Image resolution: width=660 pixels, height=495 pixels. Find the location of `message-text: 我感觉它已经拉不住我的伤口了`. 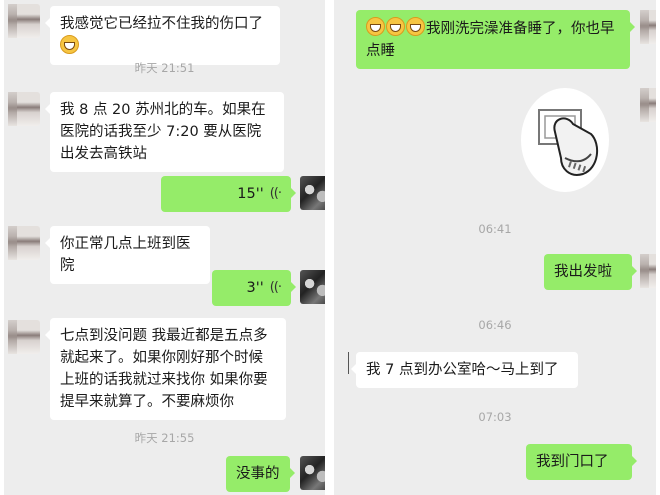

message-text: 我感觉它已经拉不住我的伤口了 is located at coordinates (161, 24).